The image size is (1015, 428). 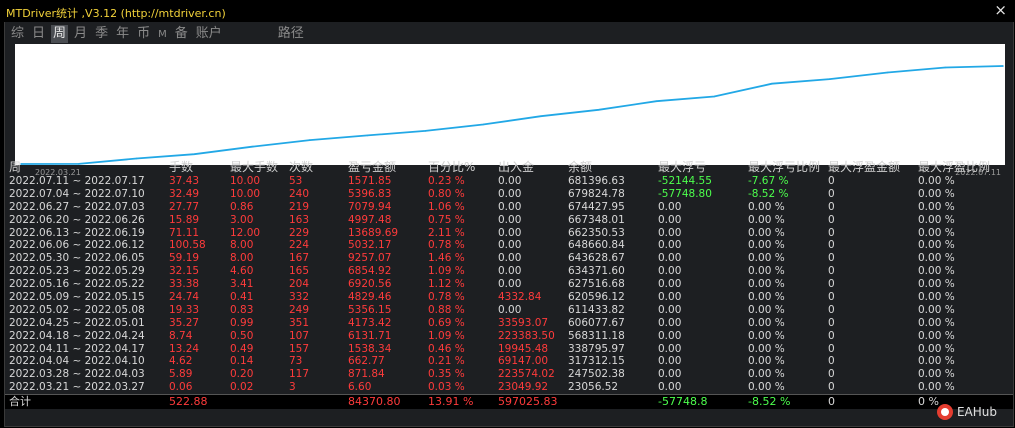 What do you see at coordinates (181, 361) in the screenshot?
I see `table-cell: 4.62` at bounding box center [181, 361].